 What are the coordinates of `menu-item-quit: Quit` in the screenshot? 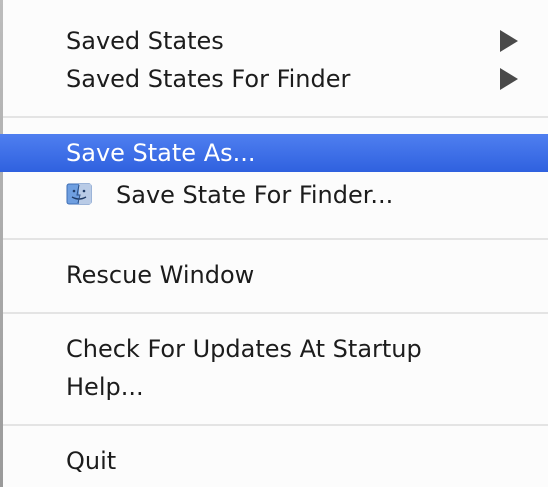 It's located at (274, 461).